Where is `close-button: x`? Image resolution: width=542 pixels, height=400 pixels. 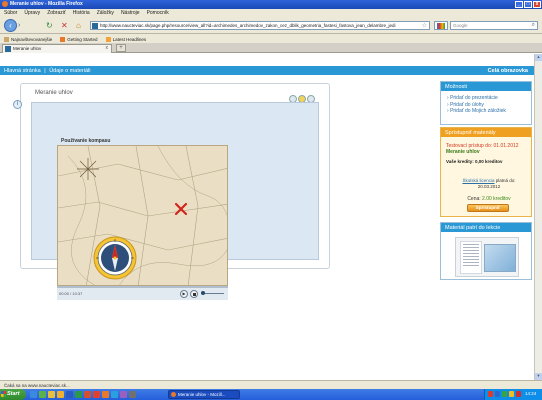
close-button: x is located at coordinates (537, 4).